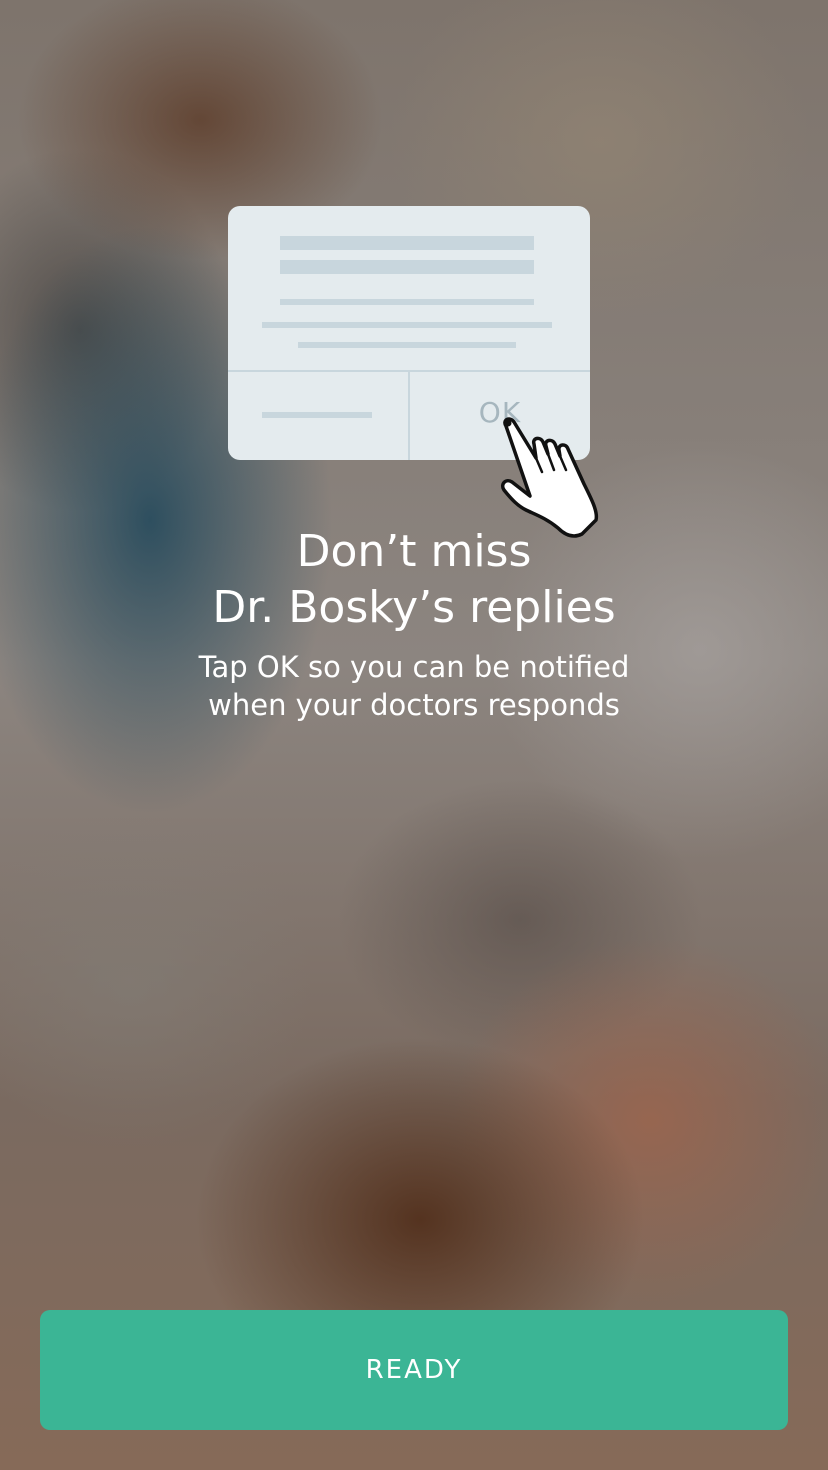  What do you see at coordinates (414, 580) in the screenshot?
I see `page-title: Don’t miss Dr. Bosky’s replies` at bounding box center [414, 580].